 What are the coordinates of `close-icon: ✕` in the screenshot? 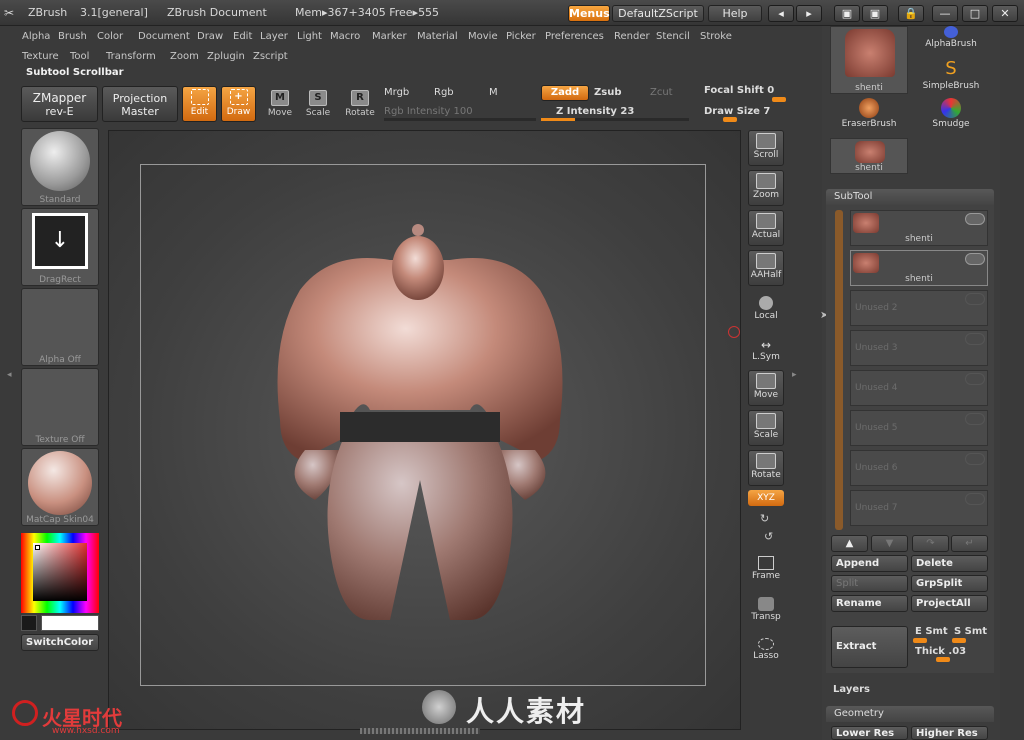 It's located at (1005, 13).